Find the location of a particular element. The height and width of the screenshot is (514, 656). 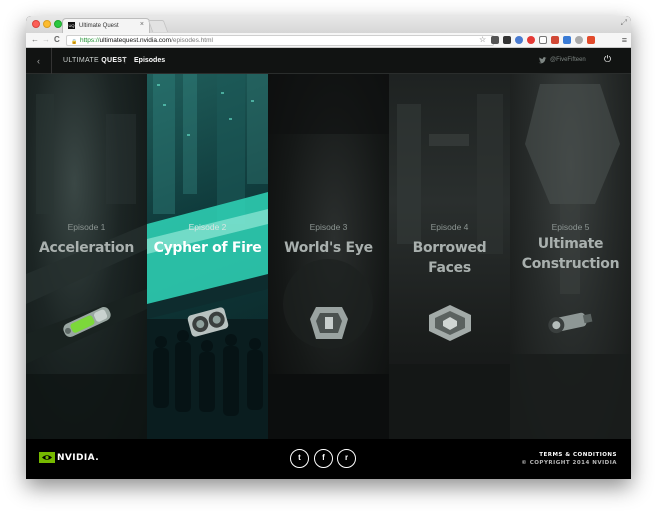

lock-icon: 🔒 is located at coordinates (74, 42).